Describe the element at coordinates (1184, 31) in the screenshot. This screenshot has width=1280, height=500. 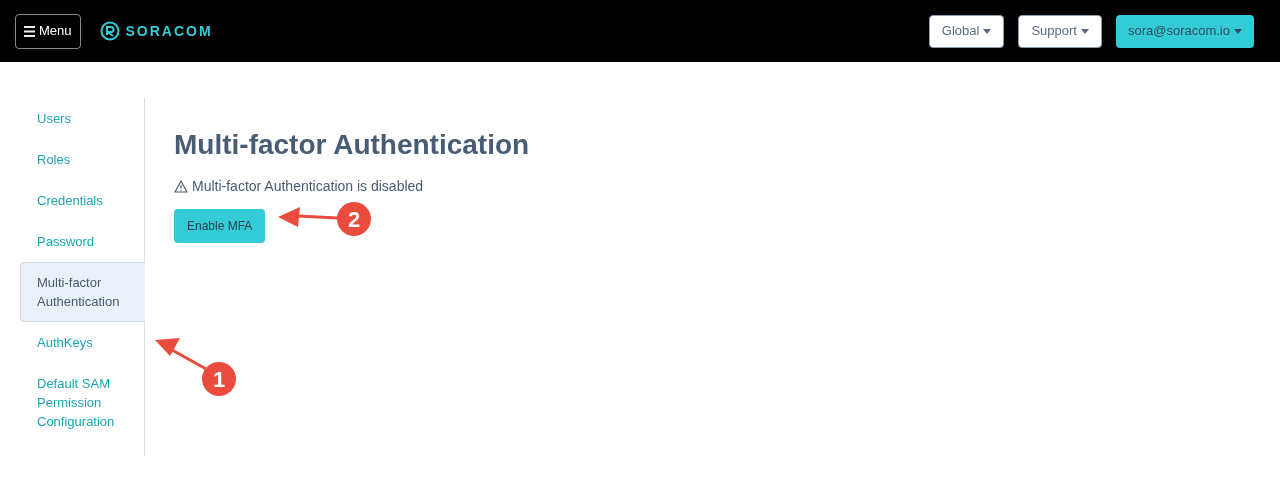
I see `dropdown-button: sora@soracom.io` at that location.